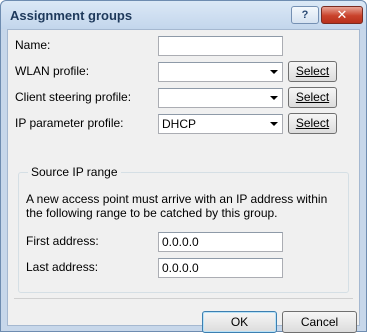 Image resolution: width=367 pixels, height=333 pixels. Describe the element at coordinates (179, 124) in the screenshot. I see `ip-parameter-value: DHCP` at that location.